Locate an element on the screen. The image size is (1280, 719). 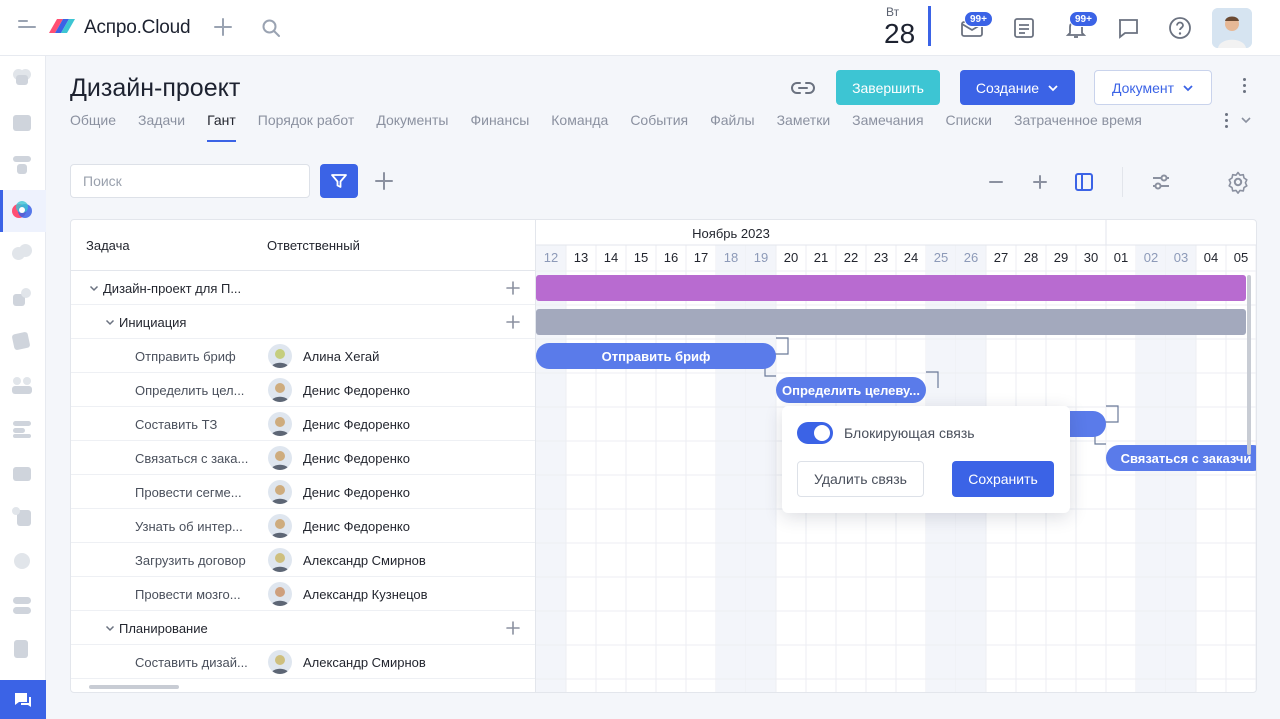
sidebar-tasks-icon is located at coordinates (22, 122).